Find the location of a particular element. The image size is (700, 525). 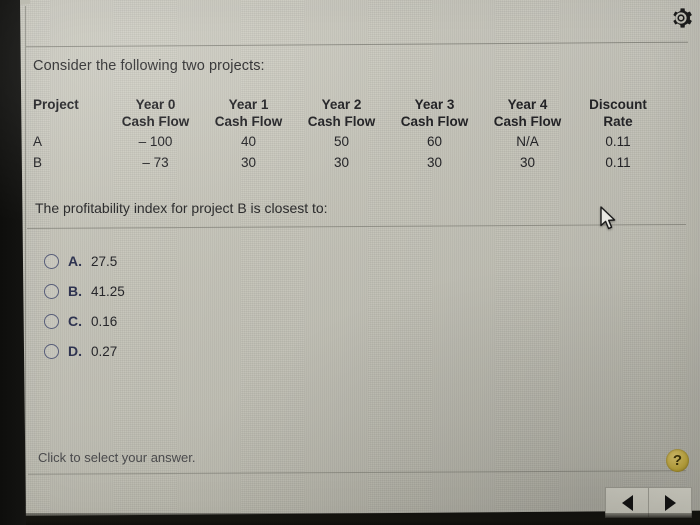

radio-button-b is located at coordinates (51, 291).